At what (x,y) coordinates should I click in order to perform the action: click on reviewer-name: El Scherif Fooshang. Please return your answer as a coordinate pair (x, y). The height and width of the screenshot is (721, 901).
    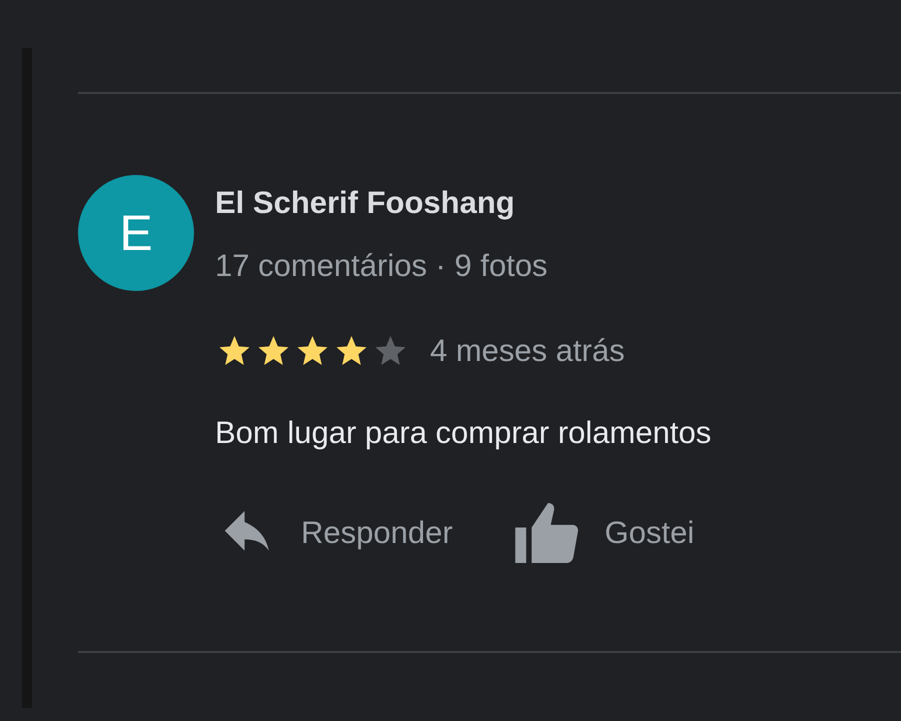
    Looking at the image, I should click on (463, 203).